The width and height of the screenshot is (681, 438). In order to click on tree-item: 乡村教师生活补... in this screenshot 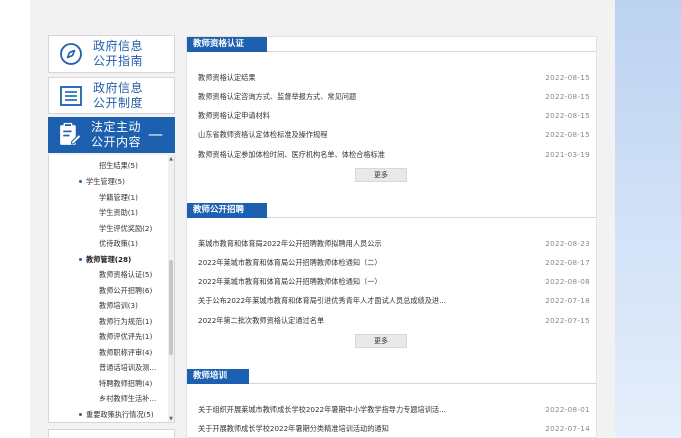, I will do `click(127, 399)`.